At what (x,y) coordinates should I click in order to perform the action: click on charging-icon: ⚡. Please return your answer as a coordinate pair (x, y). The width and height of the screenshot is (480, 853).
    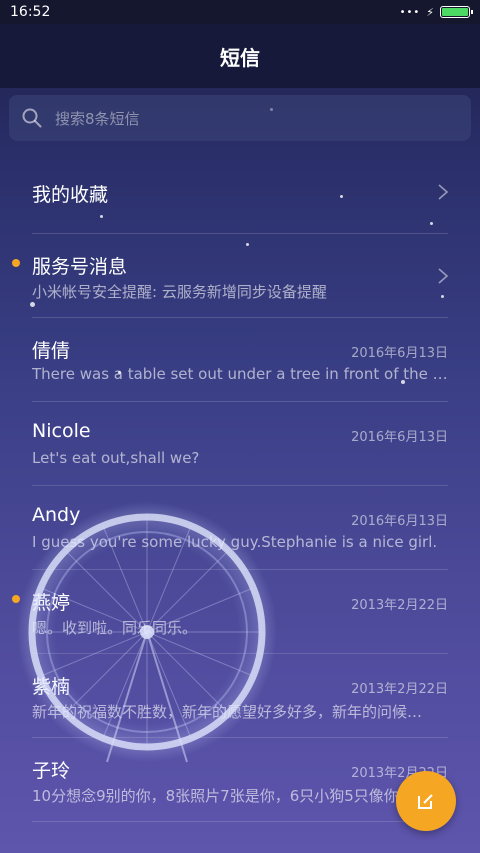
    Looking at the image, I should click on (430, 12).